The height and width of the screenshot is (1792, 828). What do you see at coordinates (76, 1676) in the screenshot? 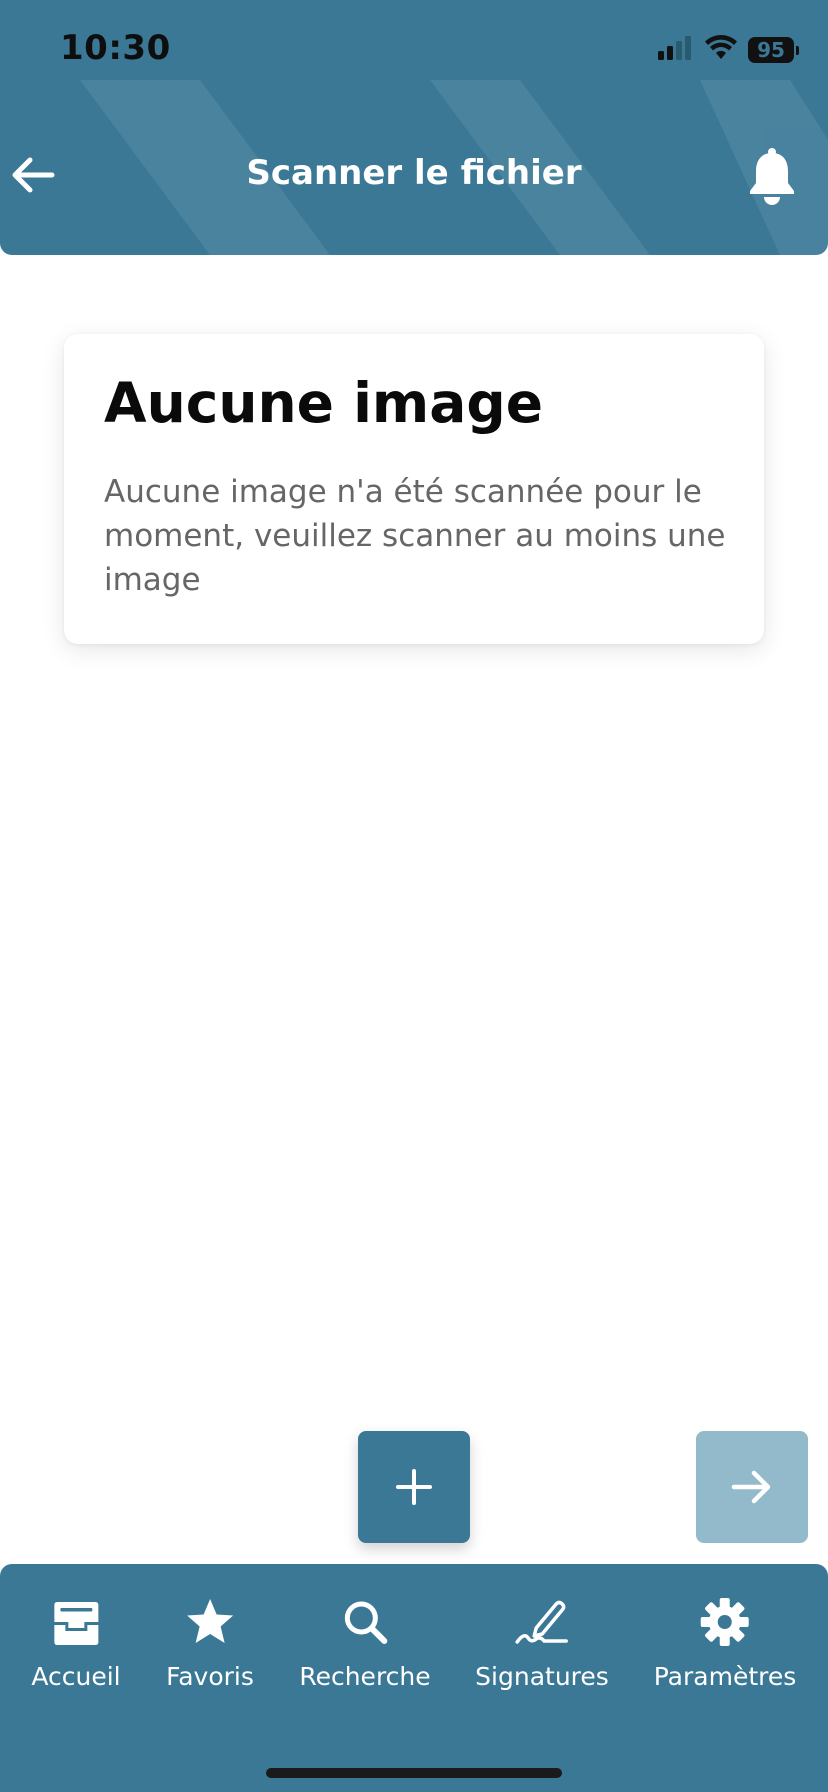
I see `tab-label: Accueil` at bounding box center [76, 1676].